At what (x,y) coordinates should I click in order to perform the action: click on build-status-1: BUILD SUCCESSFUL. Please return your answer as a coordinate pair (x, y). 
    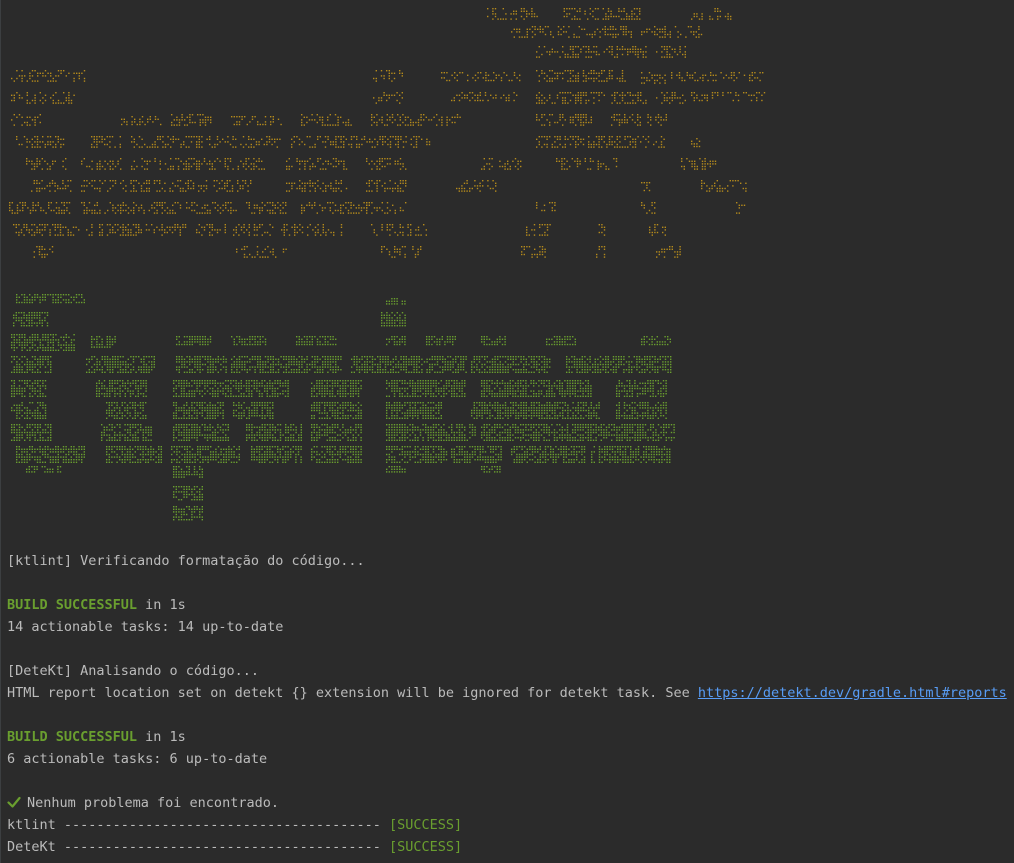
    Looking at the image, I should click on (72, 605).